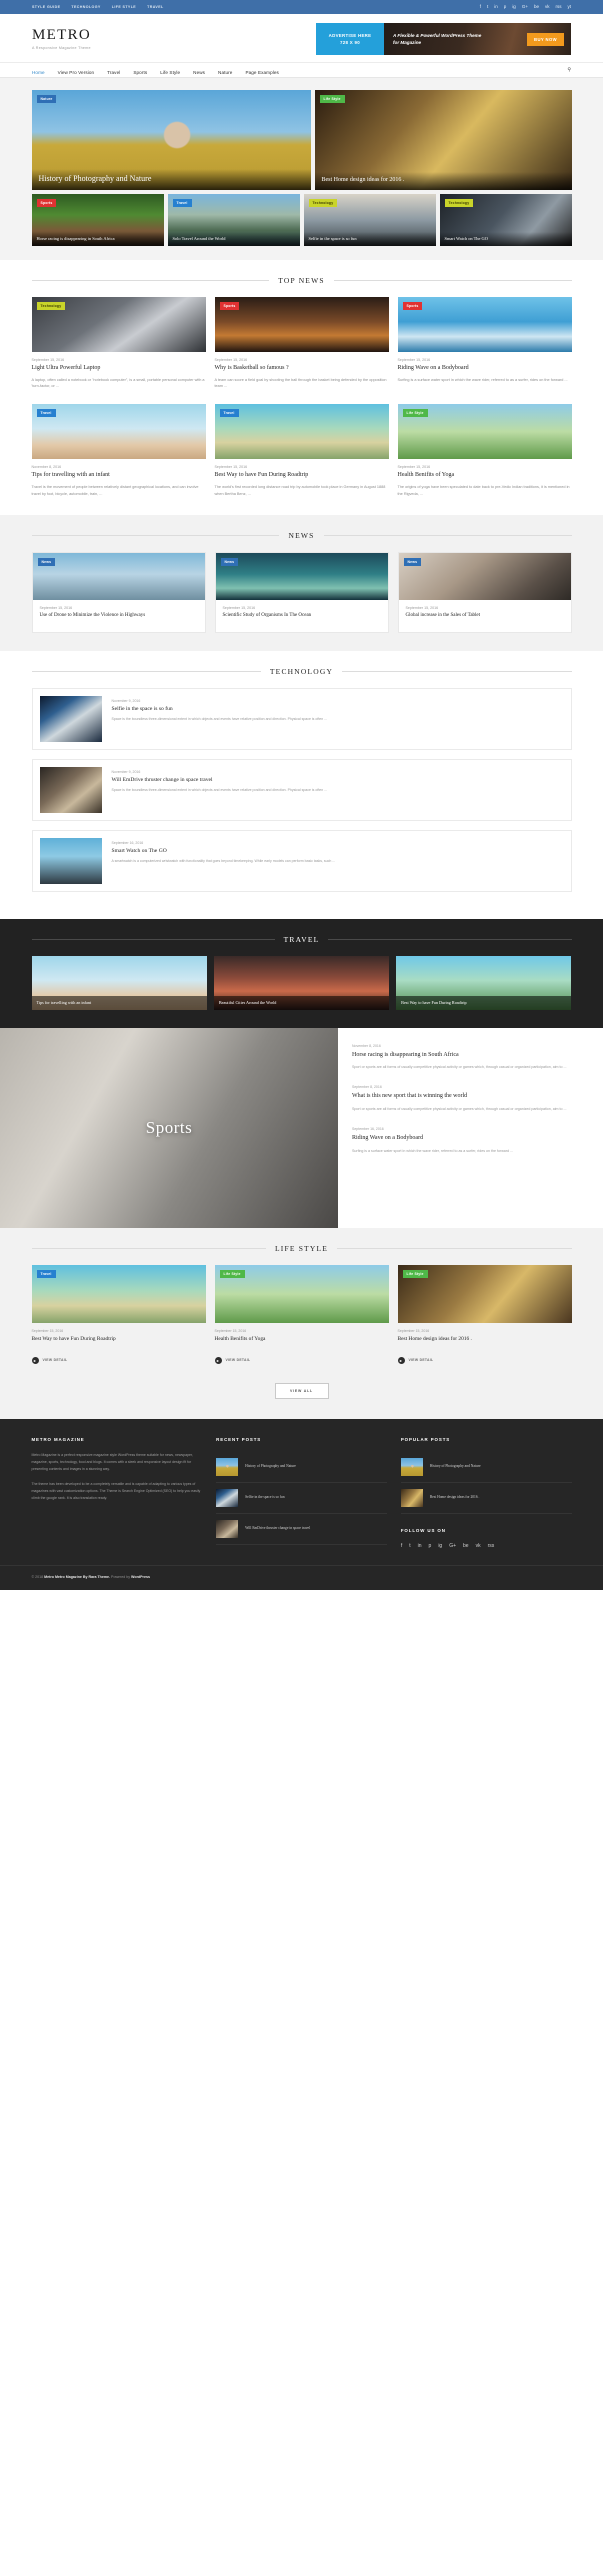 The image size is (603, 2560). I want to click on rss-icon: rss, so click(491, 1546).